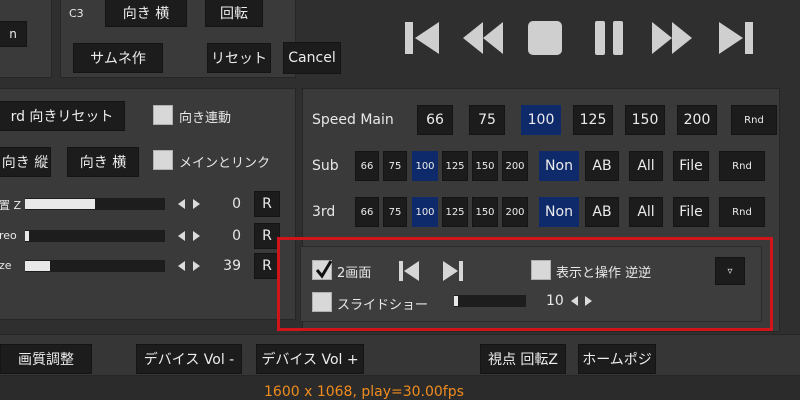 The image size is (800, 400). I want to click on pause-icon, so click(609, 38).